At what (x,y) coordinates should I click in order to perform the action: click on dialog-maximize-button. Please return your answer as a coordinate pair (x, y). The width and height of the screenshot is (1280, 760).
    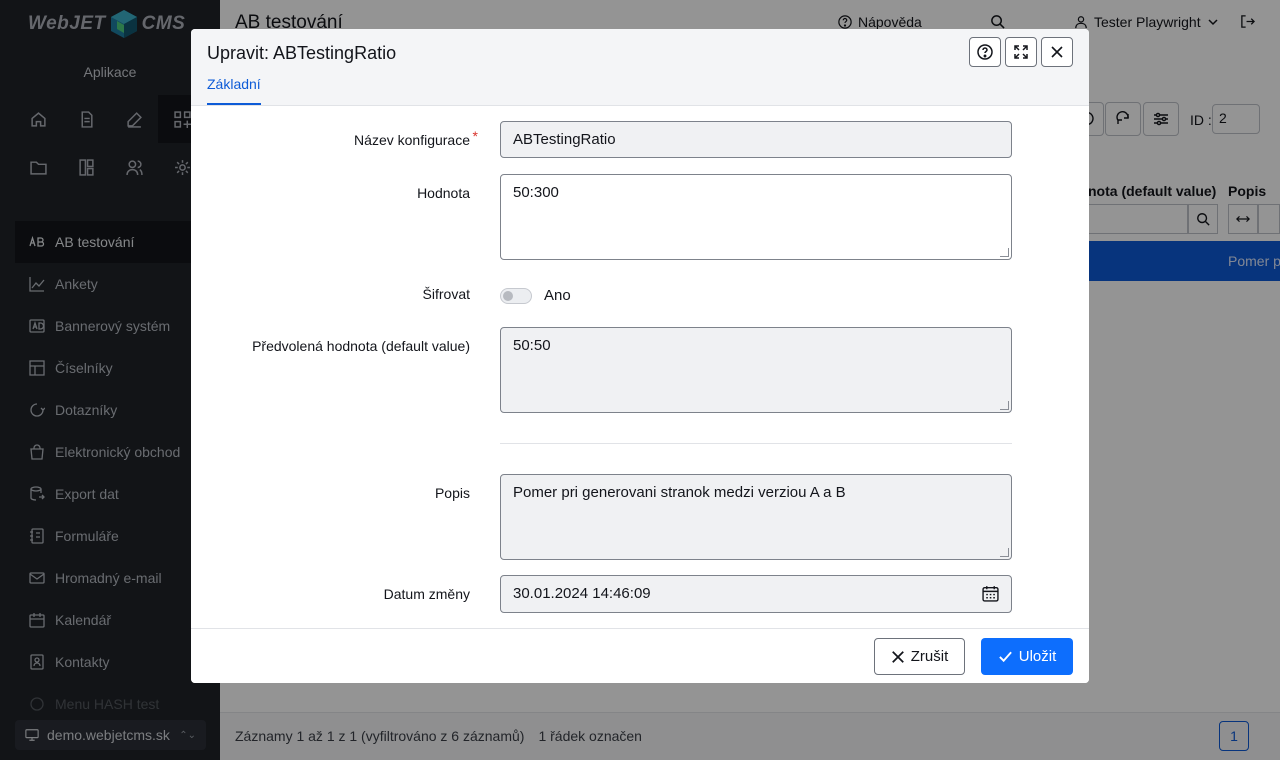
    Looking at the image, I should click on (1021, 52).